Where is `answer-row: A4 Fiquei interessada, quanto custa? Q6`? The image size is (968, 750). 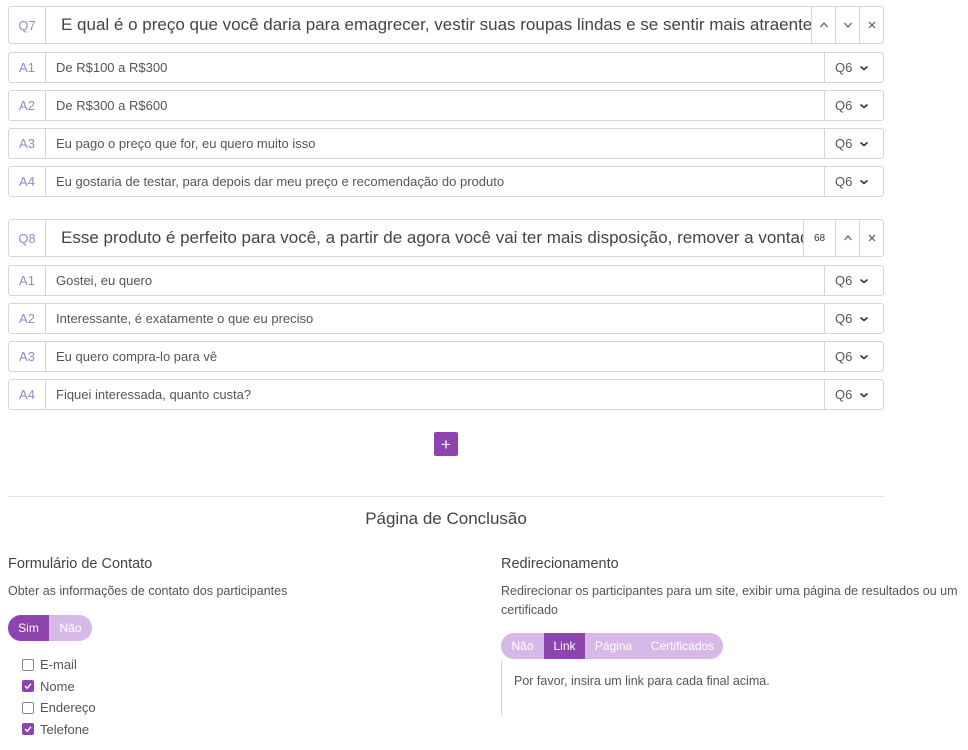
answer-row: A4 Fiquei interessada, quanto custa? Q6 is located at coordinates (446, 394).